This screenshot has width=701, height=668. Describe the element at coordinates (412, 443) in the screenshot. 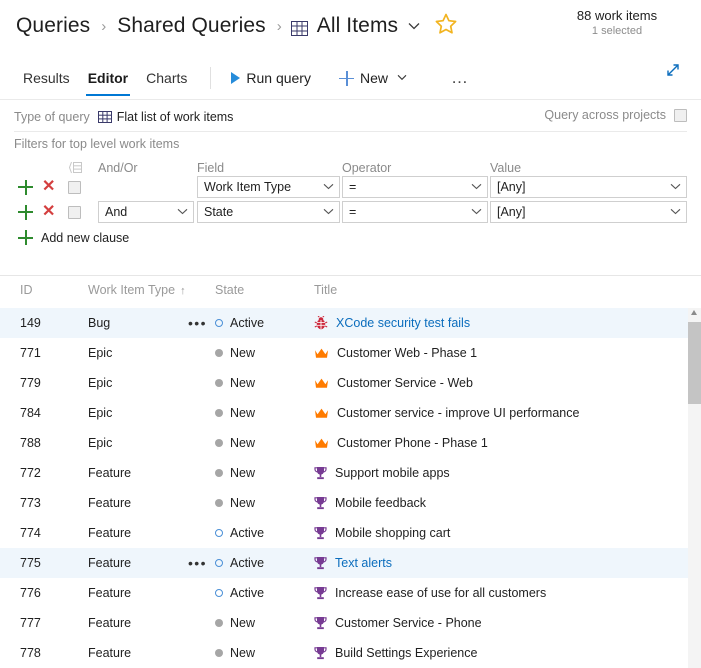

I see `work-item-title-link: Customer Phone - Phase 1` at that location.